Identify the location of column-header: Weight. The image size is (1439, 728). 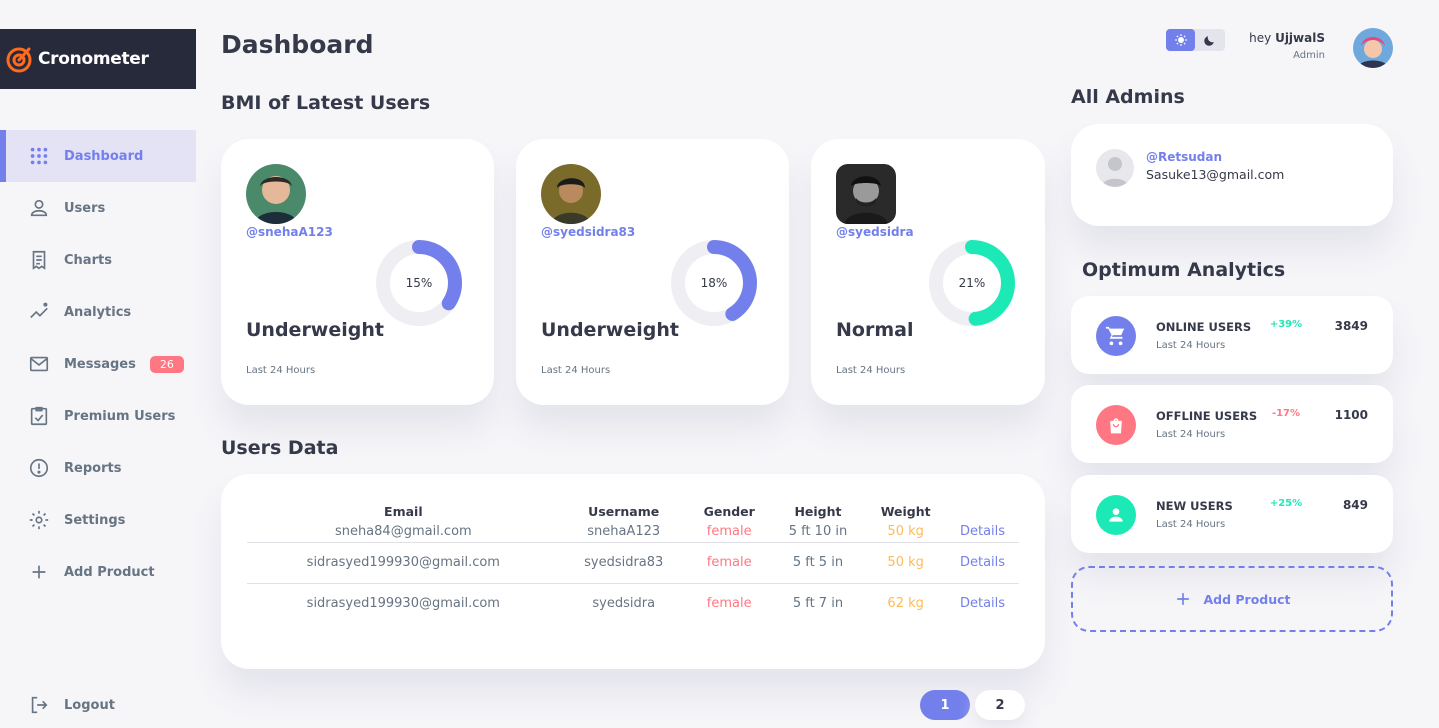
(905, 511).